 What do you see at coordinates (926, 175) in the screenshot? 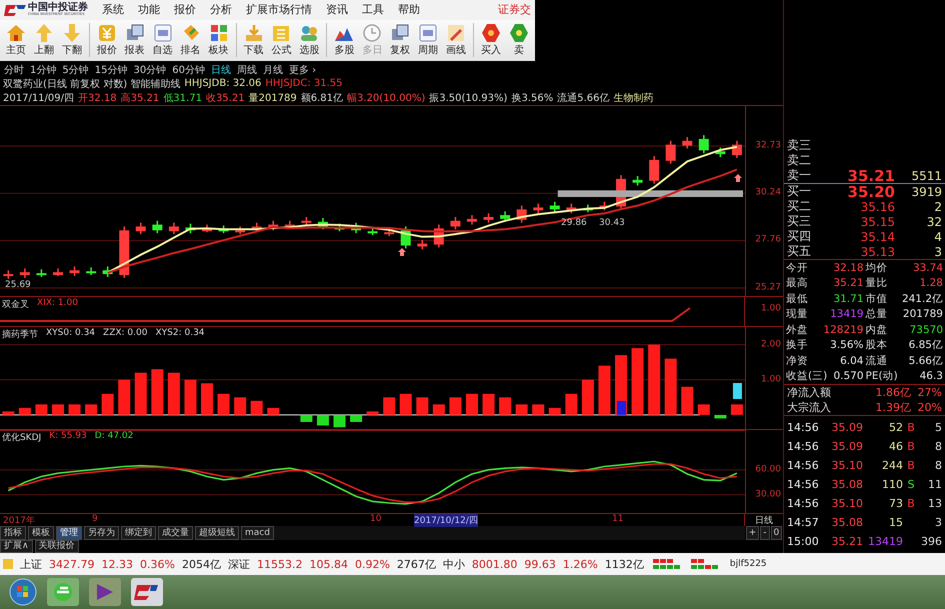
I see `order-volume: 5511` at bounding box center [926, 175].